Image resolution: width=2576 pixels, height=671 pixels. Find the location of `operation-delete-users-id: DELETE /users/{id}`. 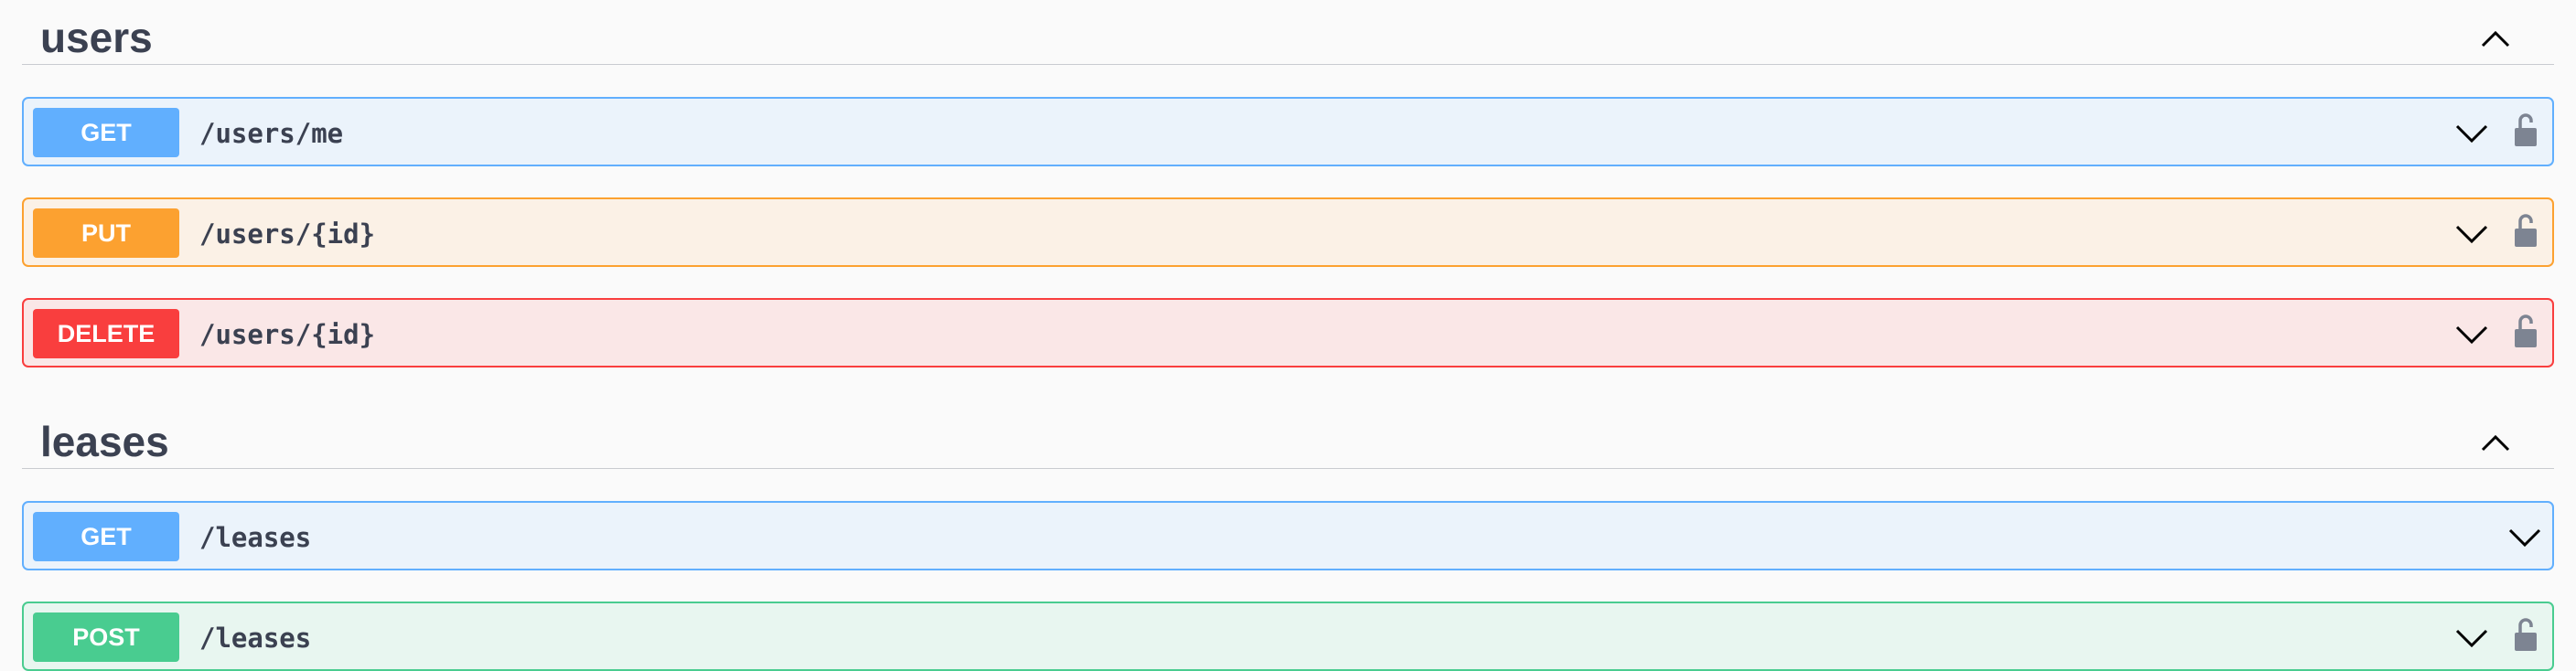

operation-delete-users-id: DELETE /users/{id} is located at coordinates (1288, 333).